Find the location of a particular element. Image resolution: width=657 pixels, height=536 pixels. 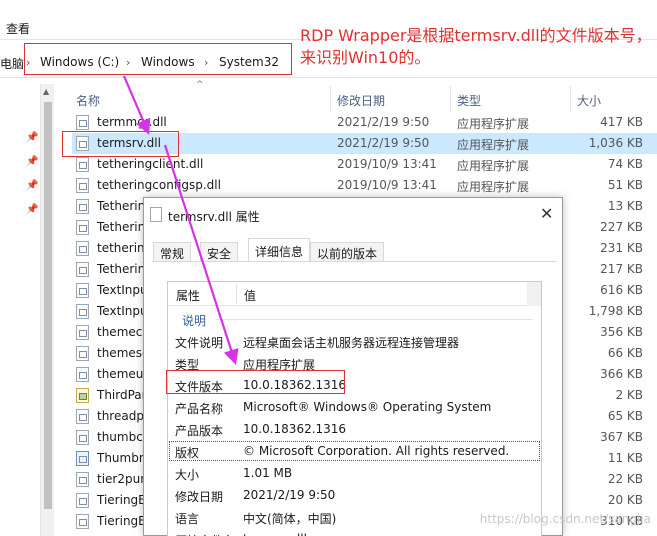

property-value: Microsoft® Windows® Operating System is located at coordinates (367, 407).